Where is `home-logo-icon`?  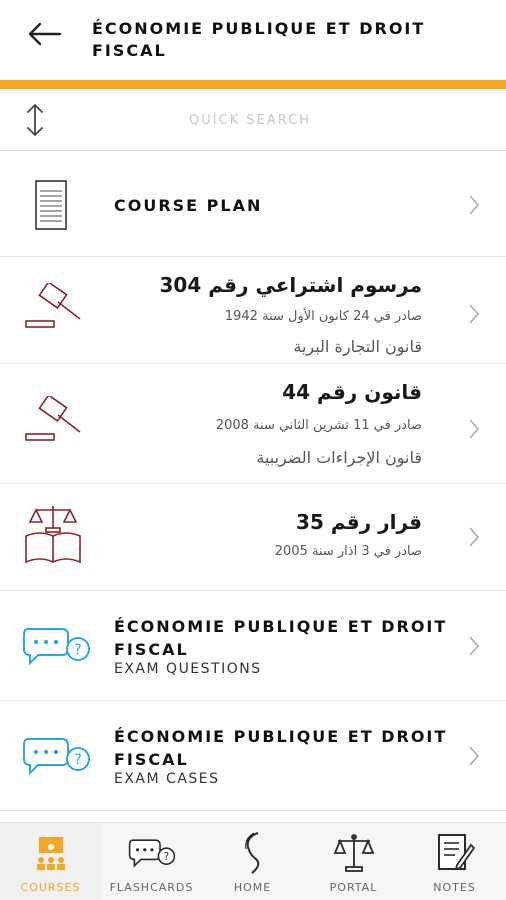 home-logo-icon is located at coordinates (251, 853).